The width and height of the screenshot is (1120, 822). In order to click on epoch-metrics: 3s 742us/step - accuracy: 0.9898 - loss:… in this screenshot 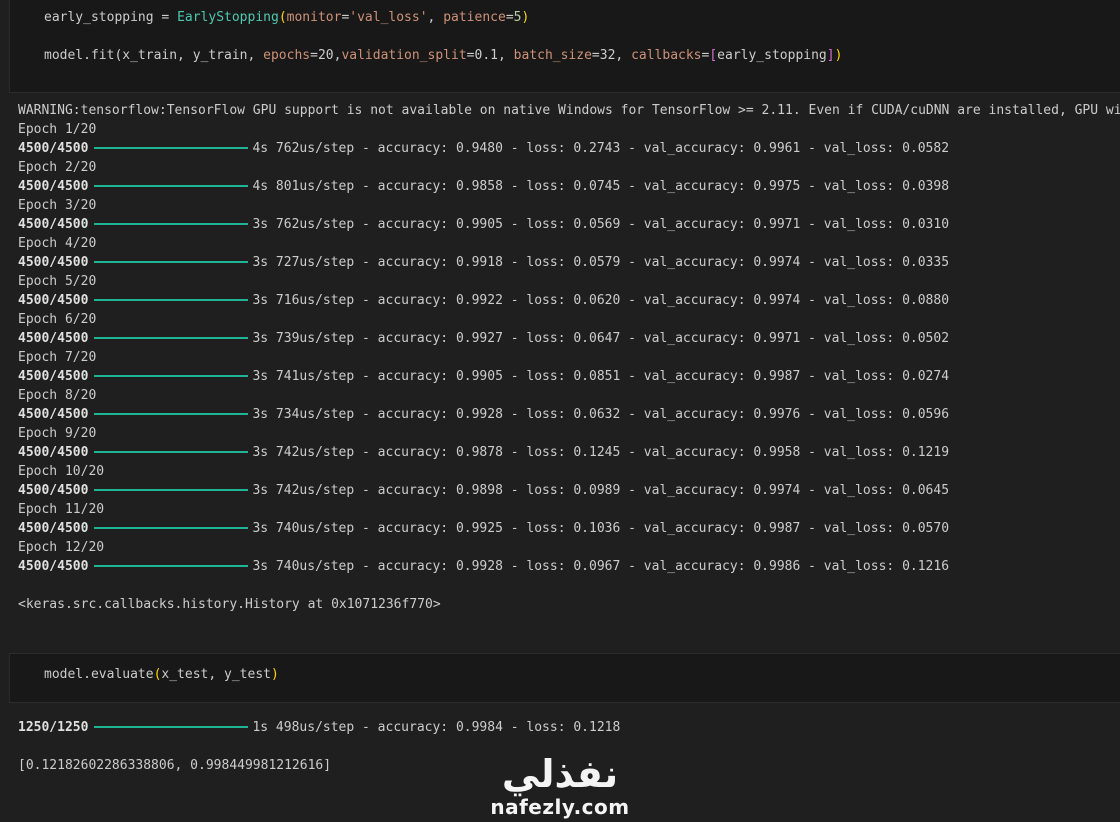, I will do `click(601, 490)`.